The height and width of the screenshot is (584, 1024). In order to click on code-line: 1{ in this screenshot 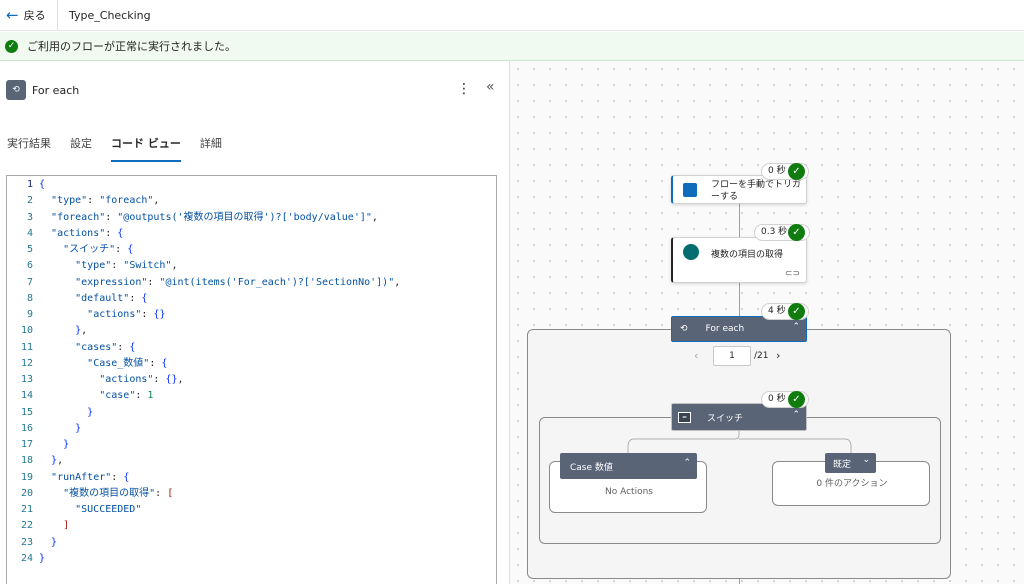, I will do `click(36, 184)`.